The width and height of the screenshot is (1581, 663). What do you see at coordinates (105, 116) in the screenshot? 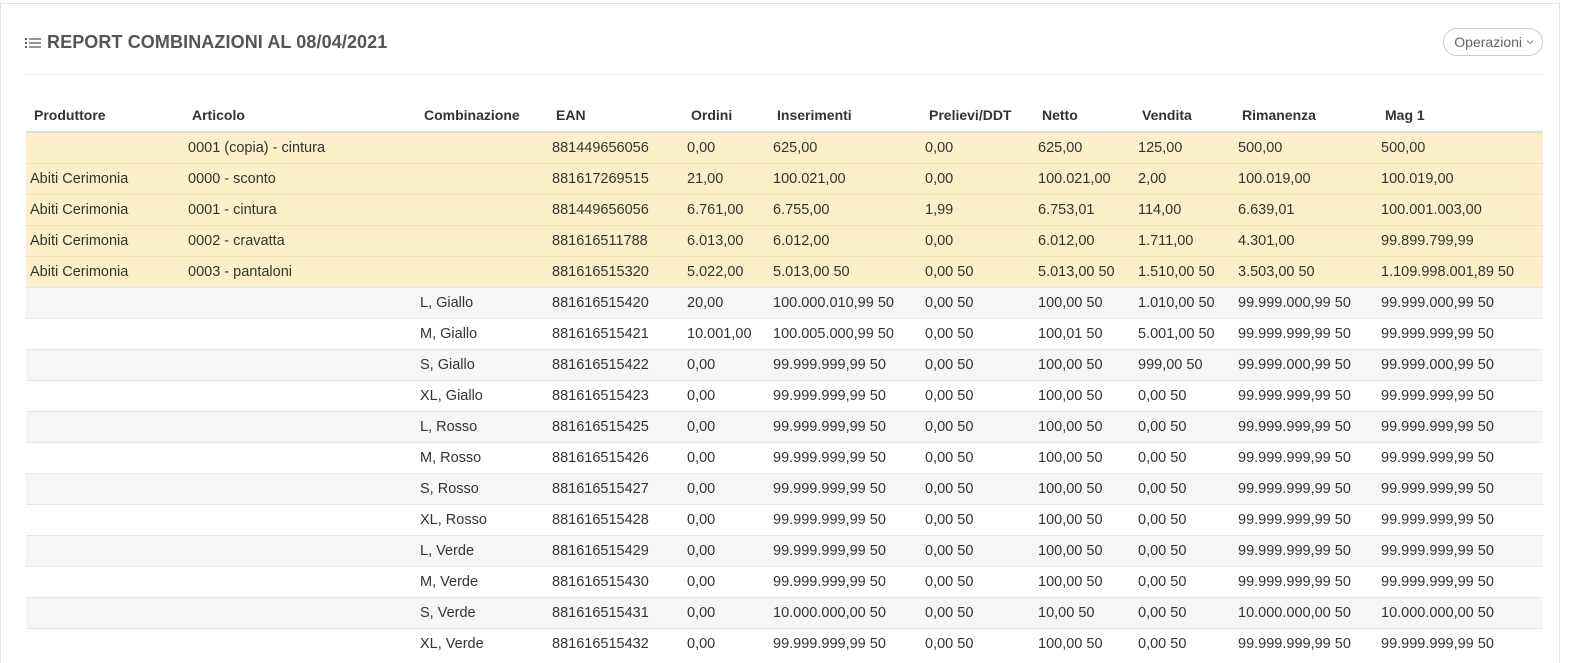
I see `column-header: Produttore` at bounding box center [105, 116].